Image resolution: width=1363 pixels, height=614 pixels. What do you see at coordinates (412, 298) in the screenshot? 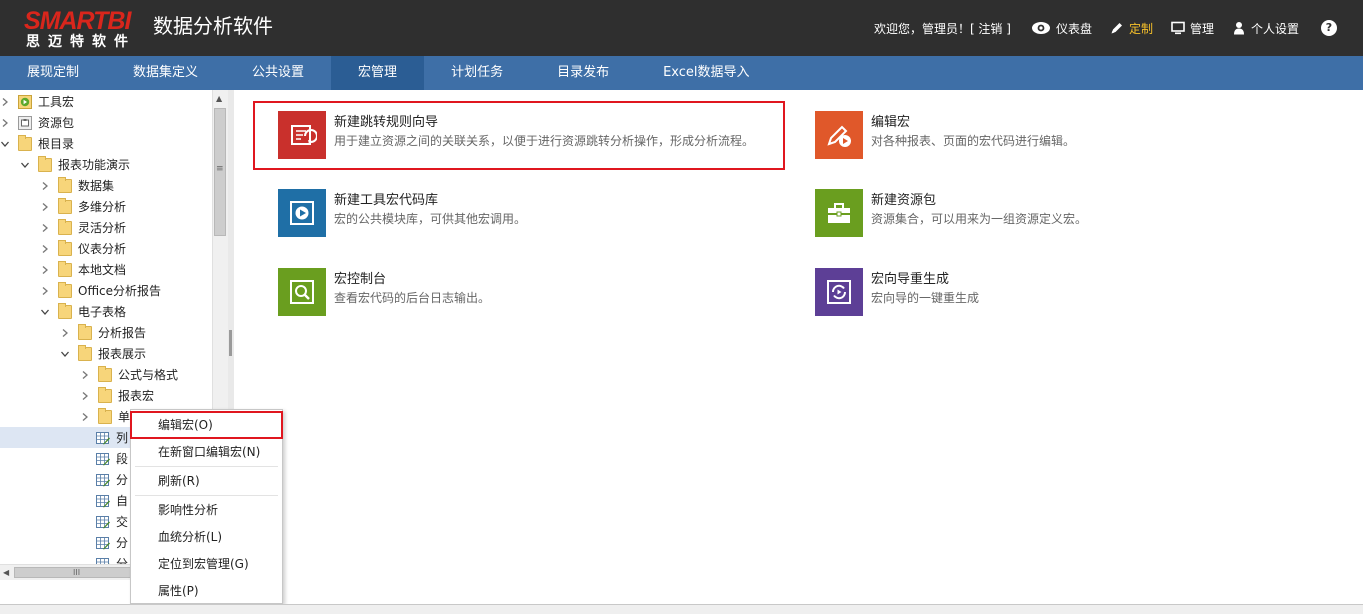
I see `card-desc: 查看宏代码的后台日志输出。` at bounding box center [412, 298].